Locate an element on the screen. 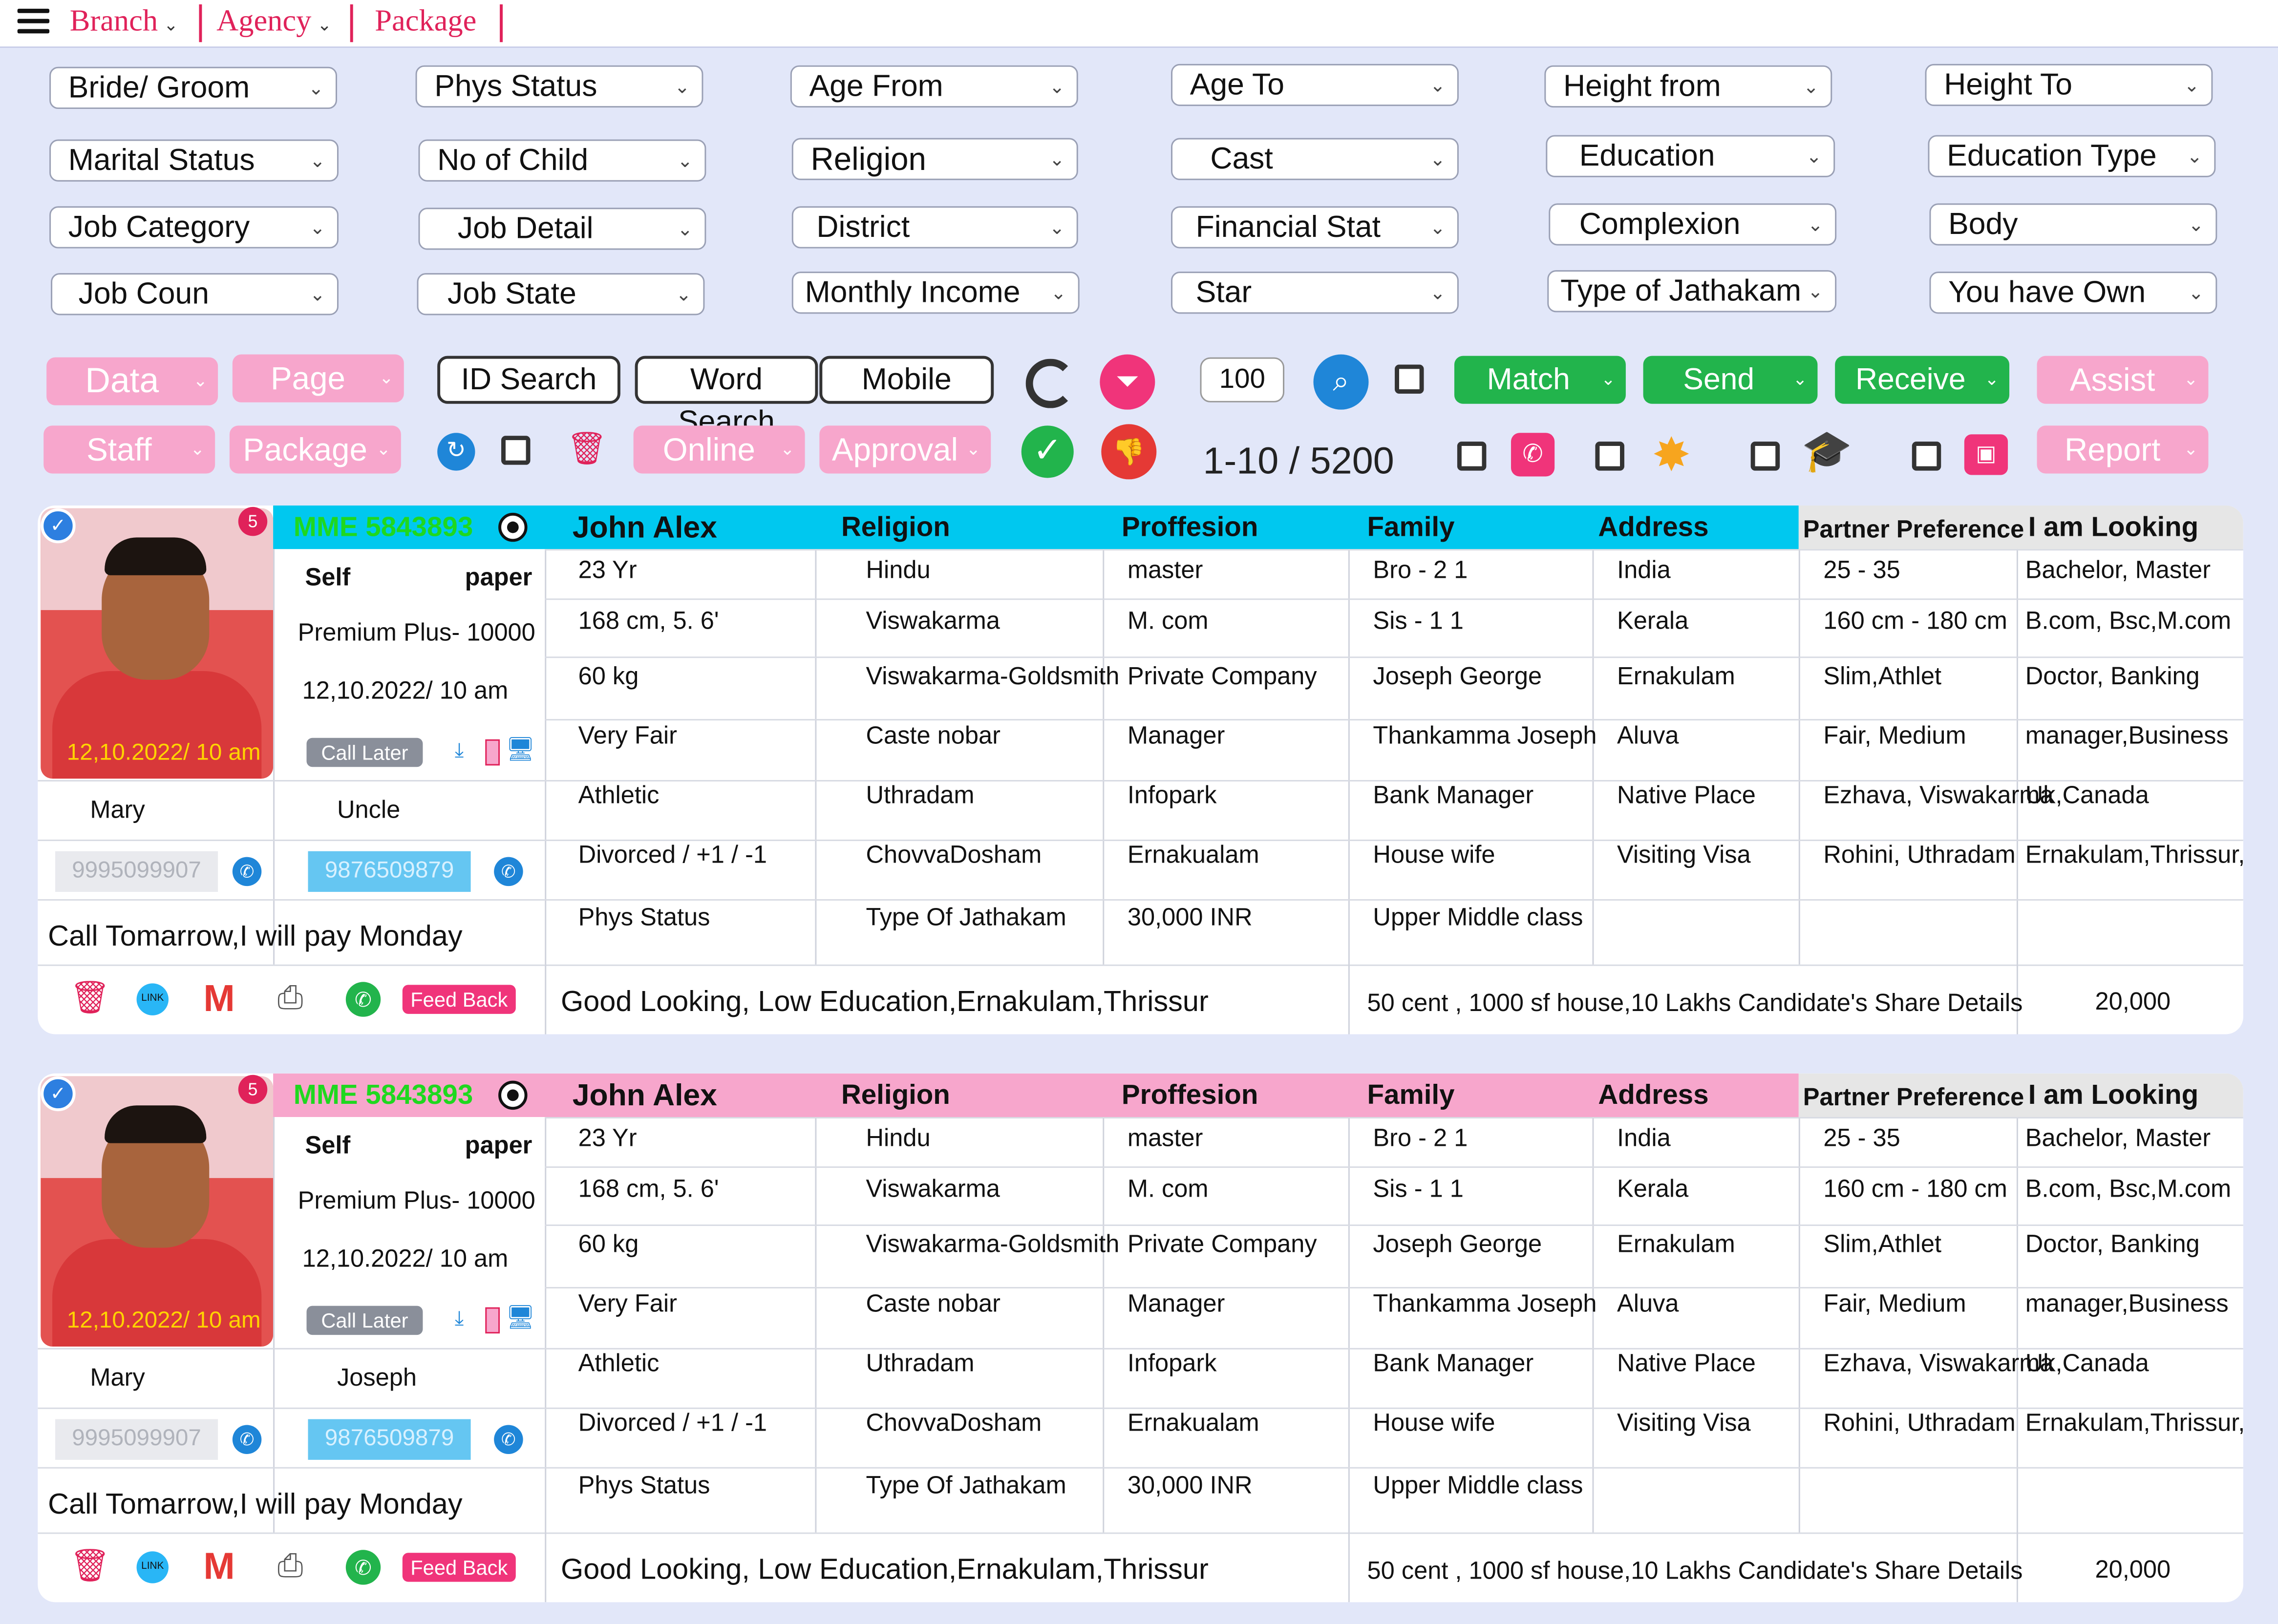 Image resolution: width=2278 pixels, height=1624 pixels. chevron-down-icon: ⌄ is located at coordinates (316, 88).